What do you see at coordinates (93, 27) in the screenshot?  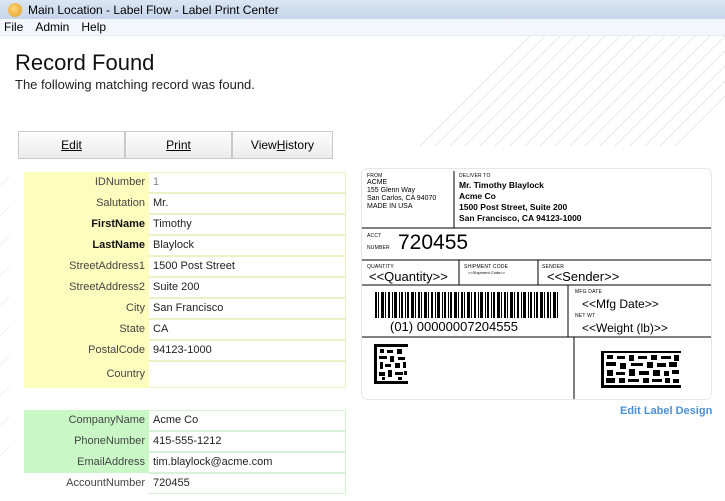 I see `menu-help: Help` at bounding box center [93, 27].